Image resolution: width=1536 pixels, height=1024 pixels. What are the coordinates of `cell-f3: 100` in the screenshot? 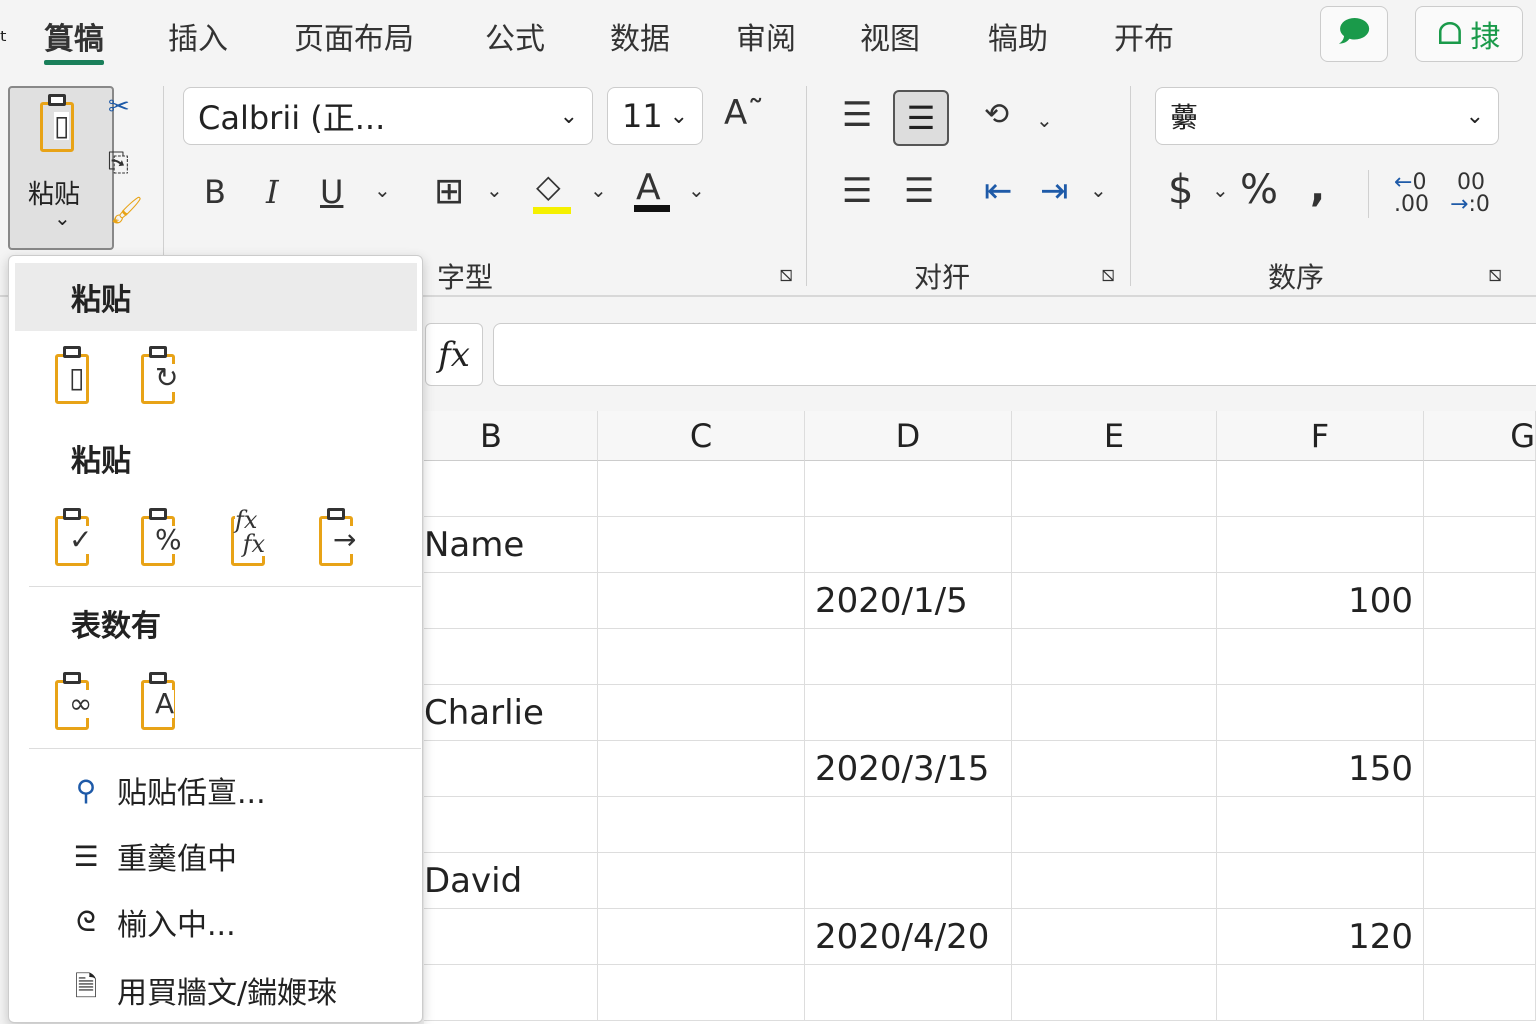 It's located at (1320, 601).